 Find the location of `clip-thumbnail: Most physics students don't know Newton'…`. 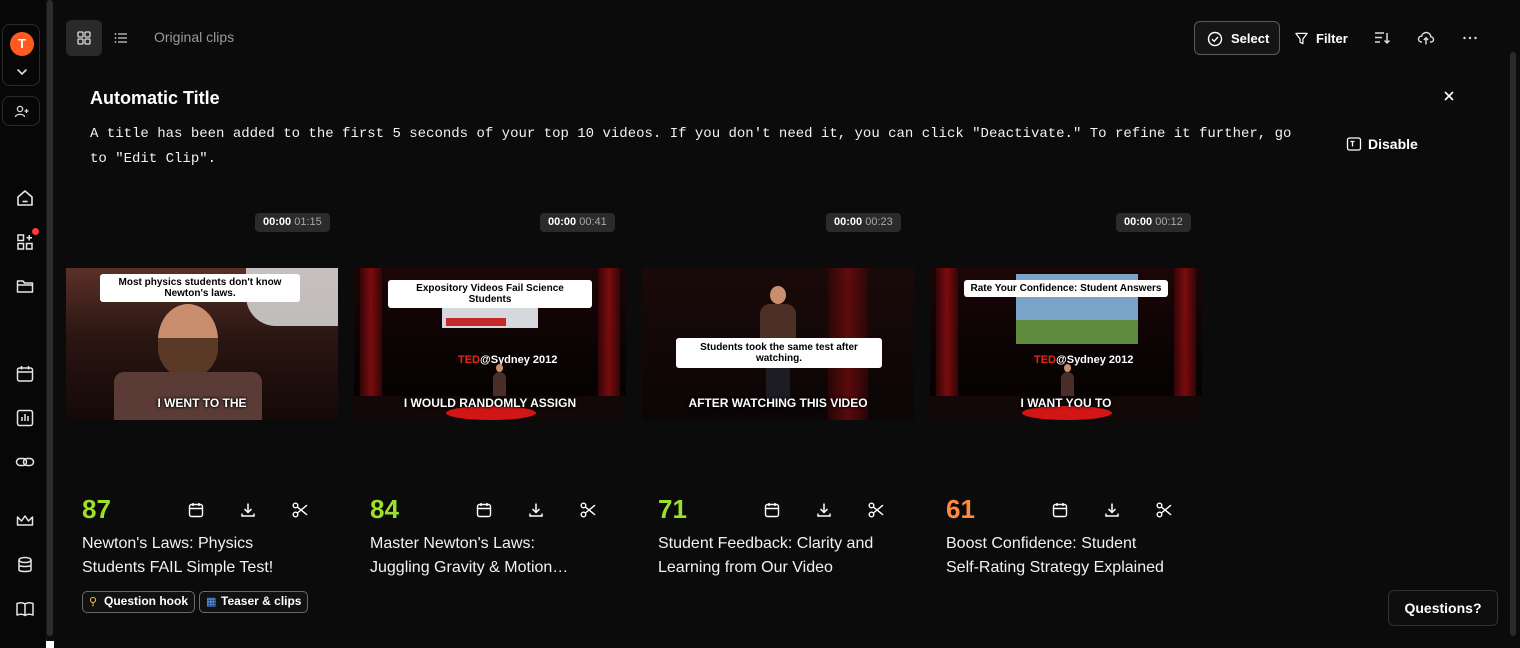

clip-thumbnail: Most physics students don't know Newton'… is located at coordinates (202, 344).